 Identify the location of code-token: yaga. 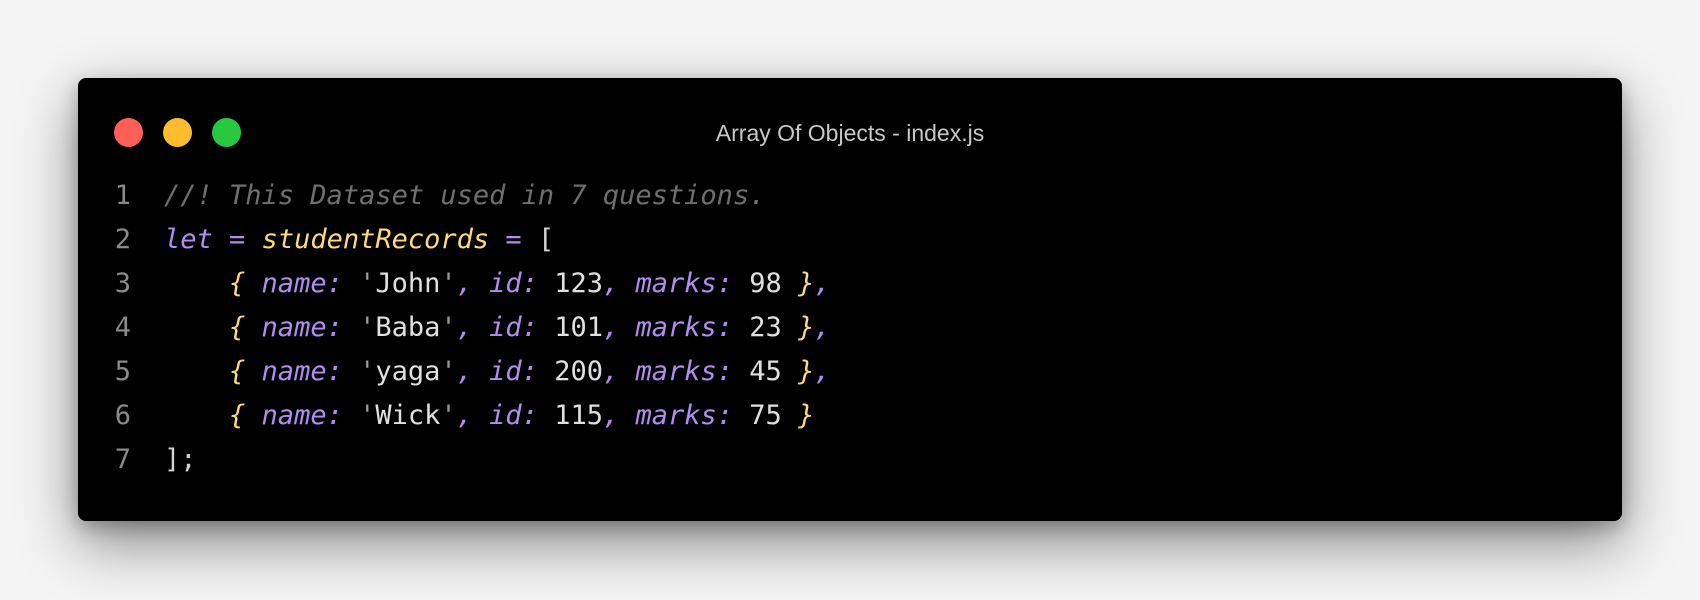
(408, 371).